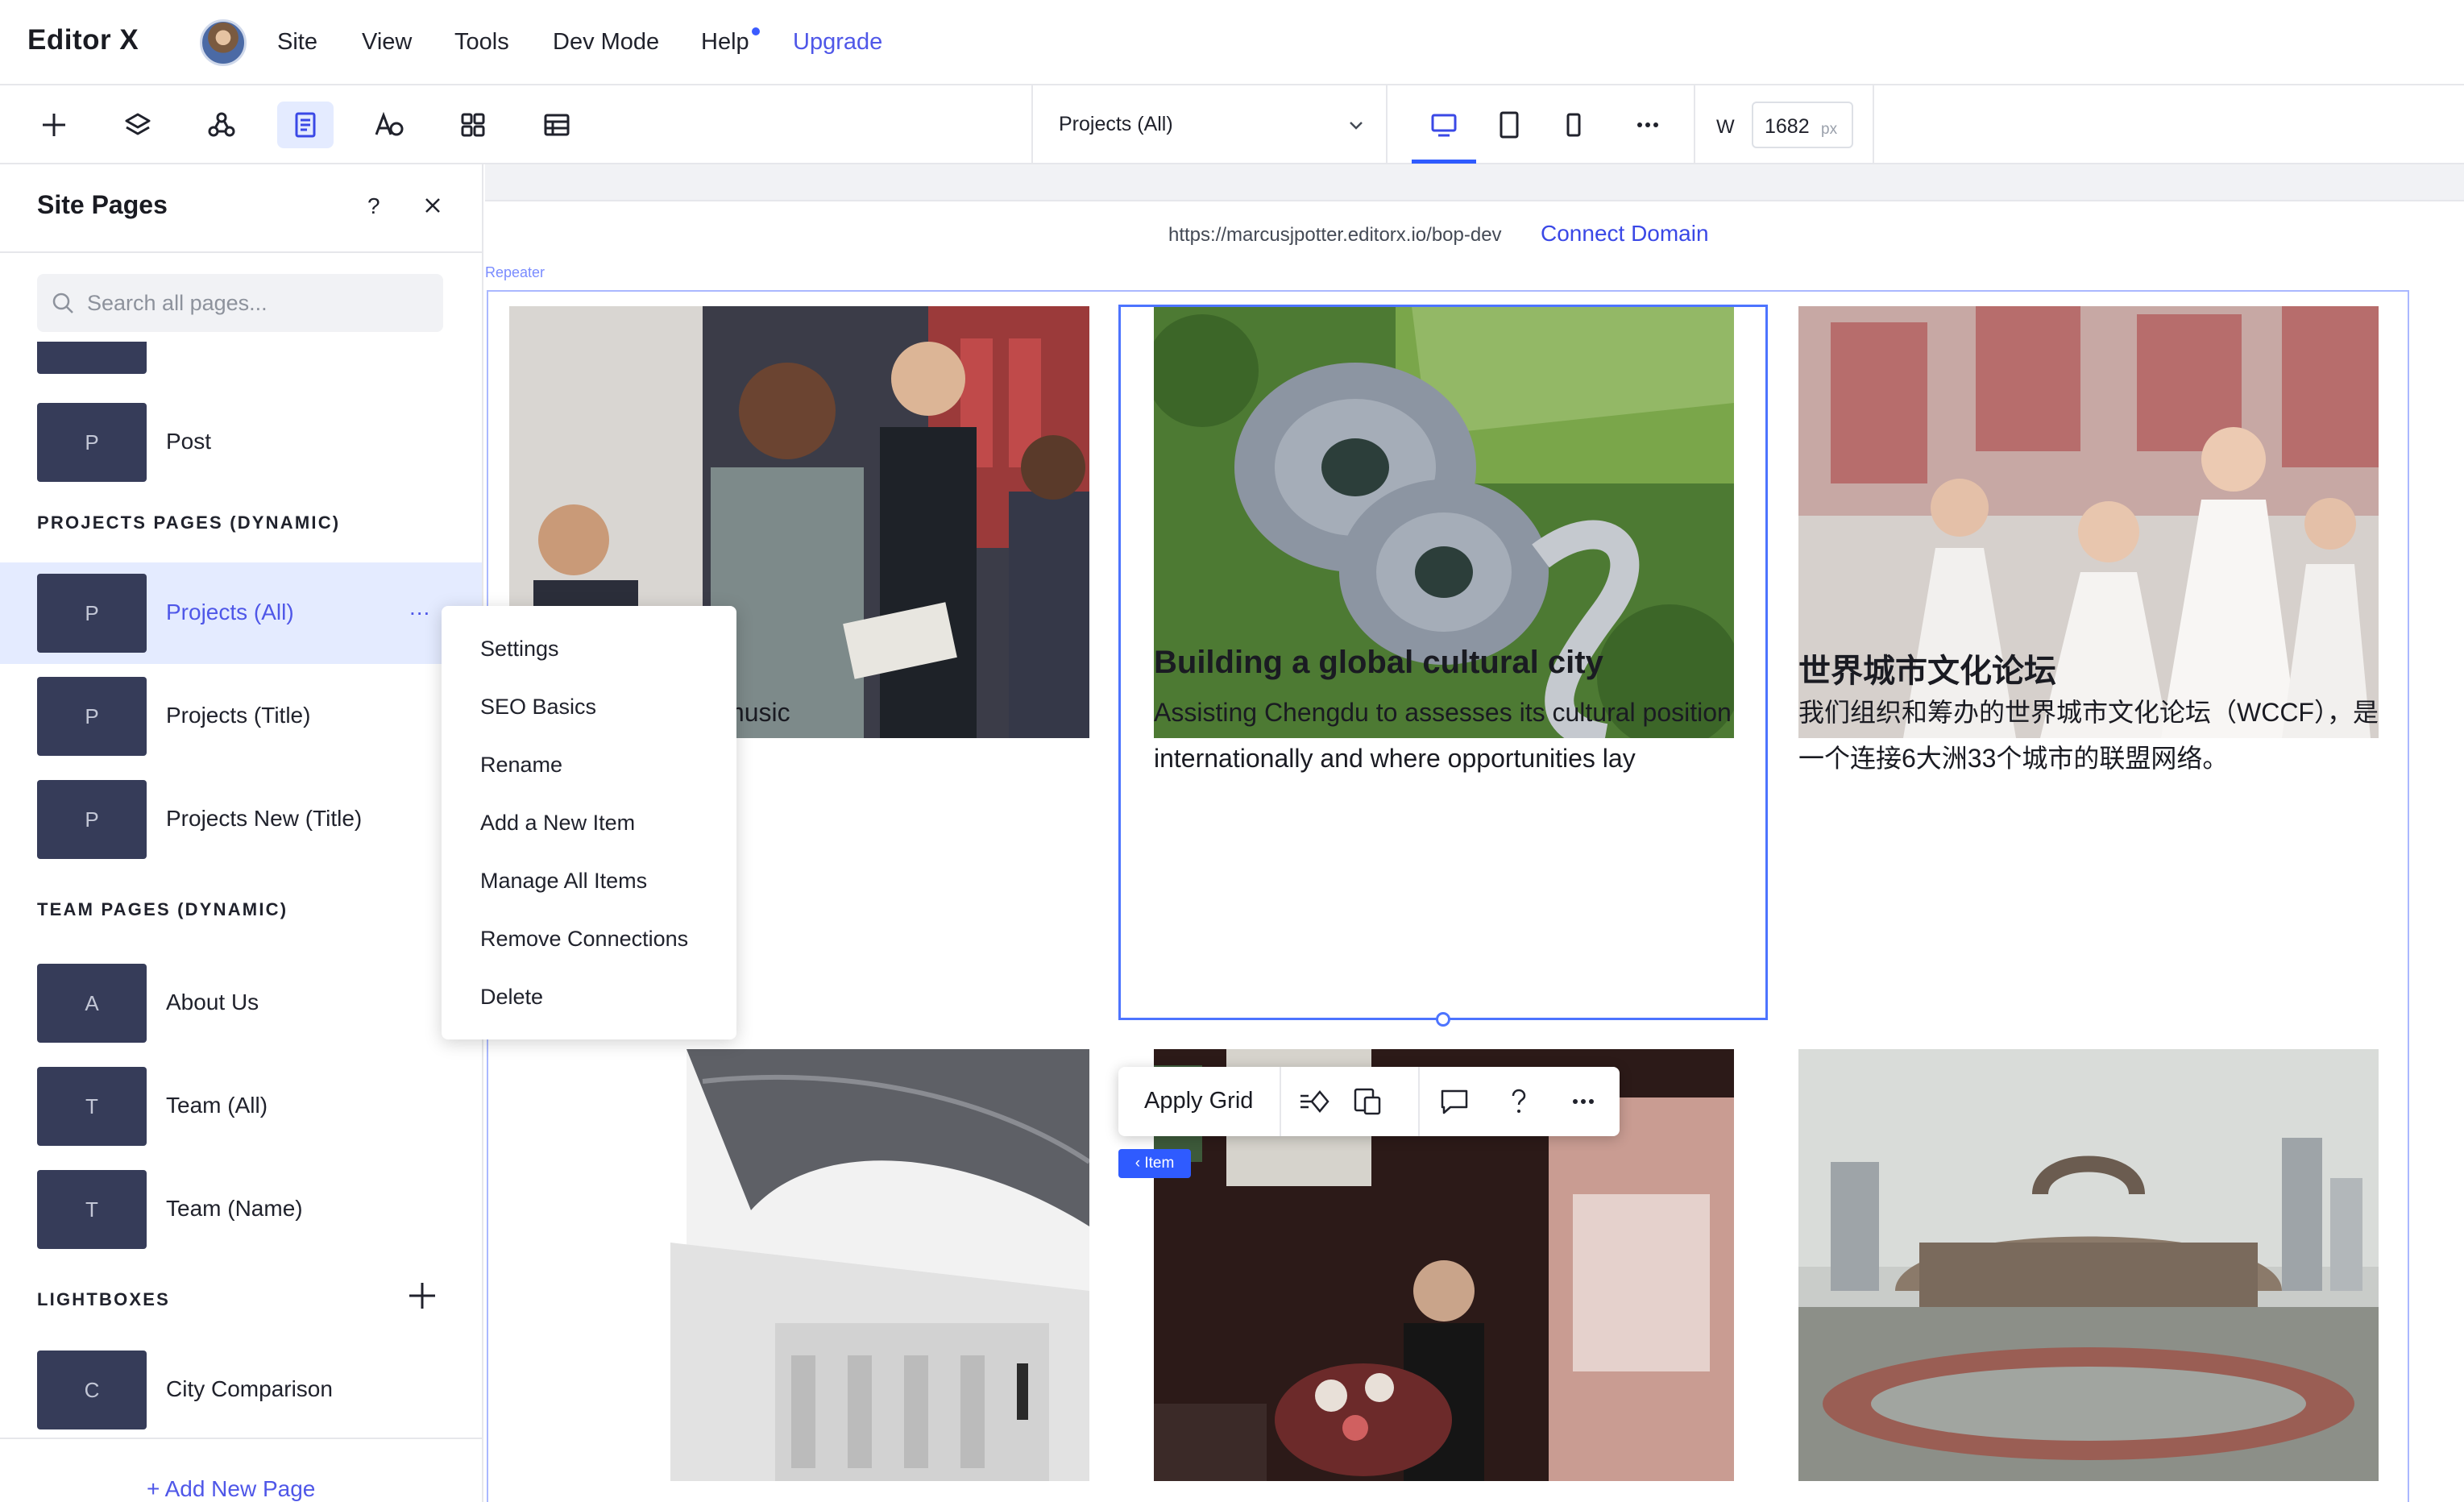 The width and height of the screenshot is (2464, 1502). Describe the element at coordinates (258, 303) in the screenshot. I see `search-input` at that location.